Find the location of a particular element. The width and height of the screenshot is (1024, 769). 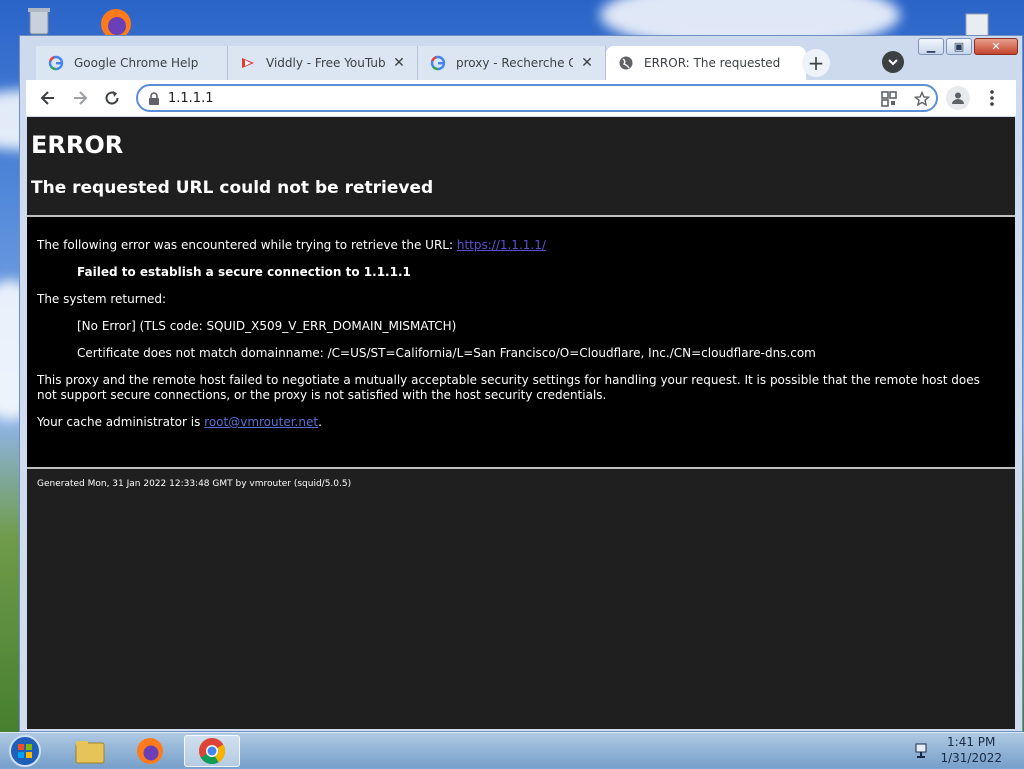

taskbar-chrome is located at coordinates (212, 751).